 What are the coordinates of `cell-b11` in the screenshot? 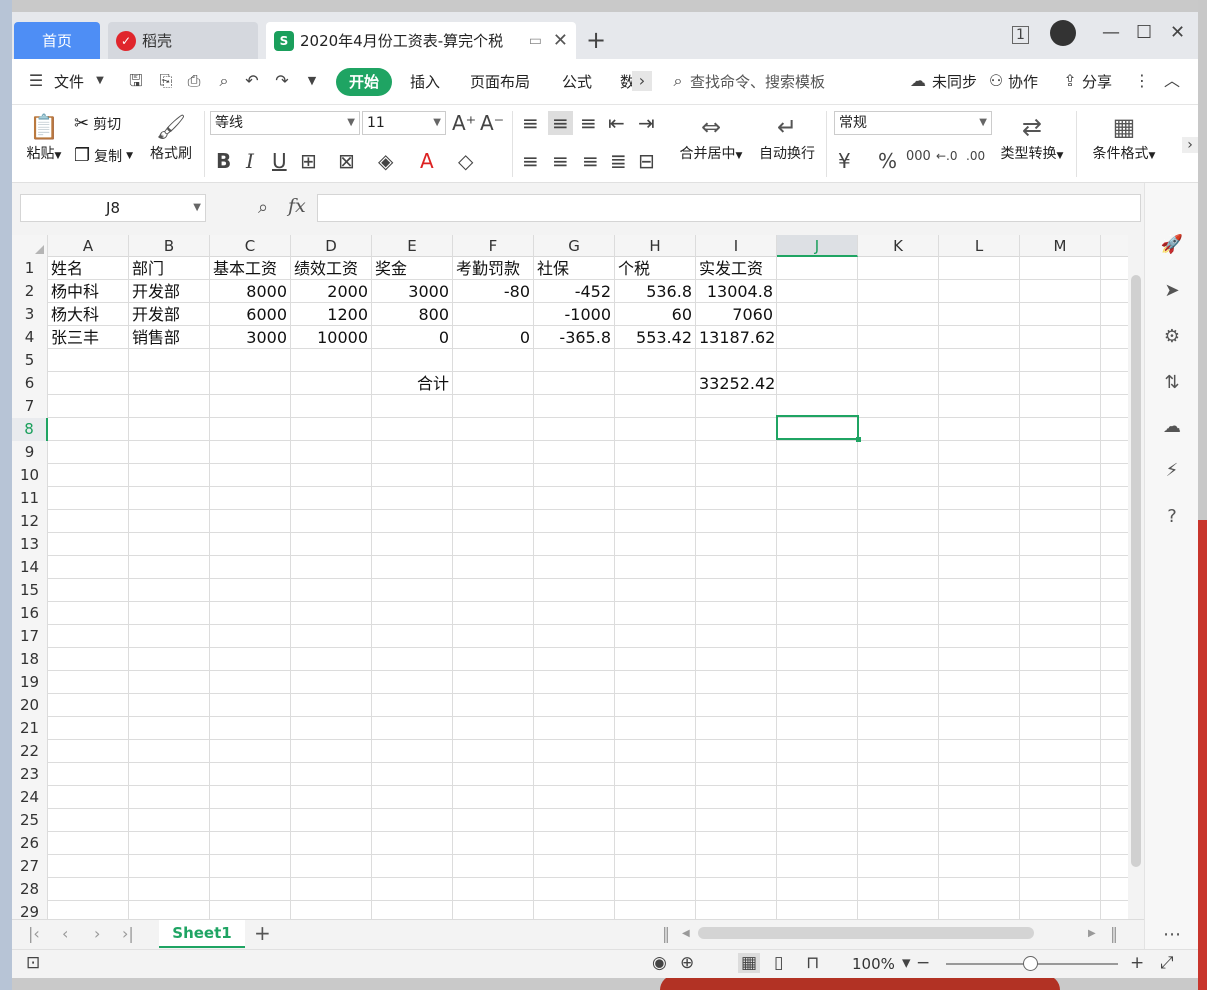 It's located at (169, 498).